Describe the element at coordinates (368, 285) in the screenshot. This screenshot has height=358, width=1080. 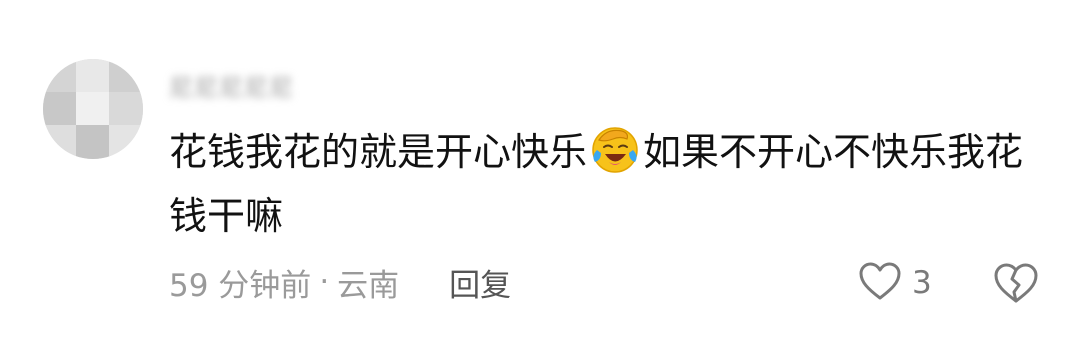
I see `comment-location: 云南` at that location.